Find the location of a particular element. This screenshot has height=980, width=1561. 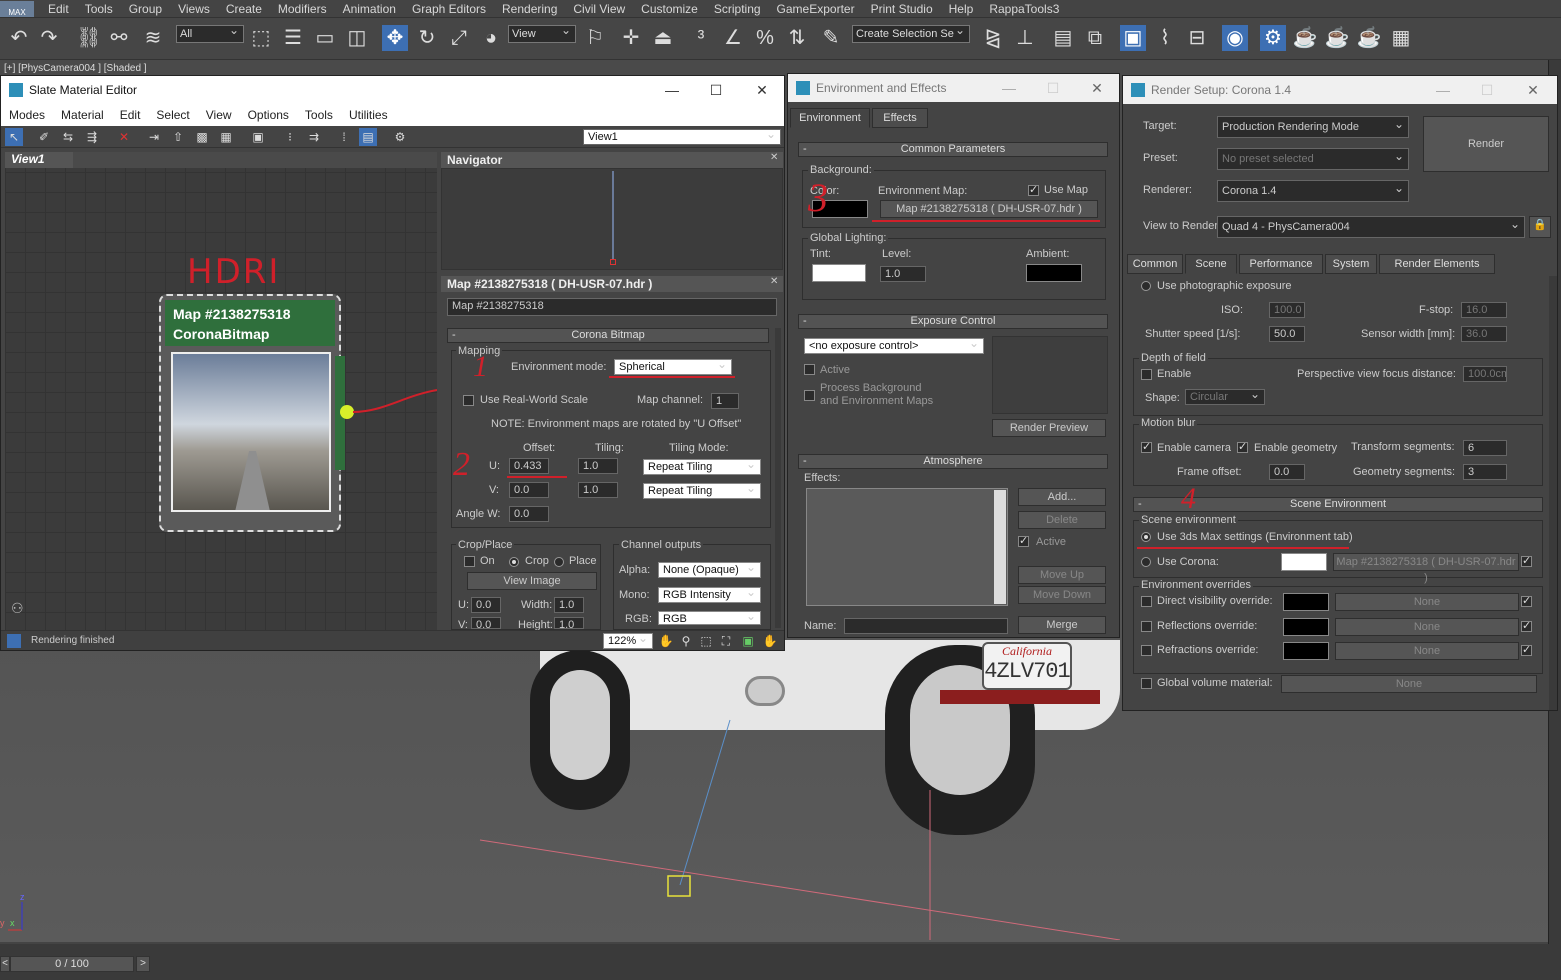

render-production-icon: ☕ is located at coordinates (1337, 38).